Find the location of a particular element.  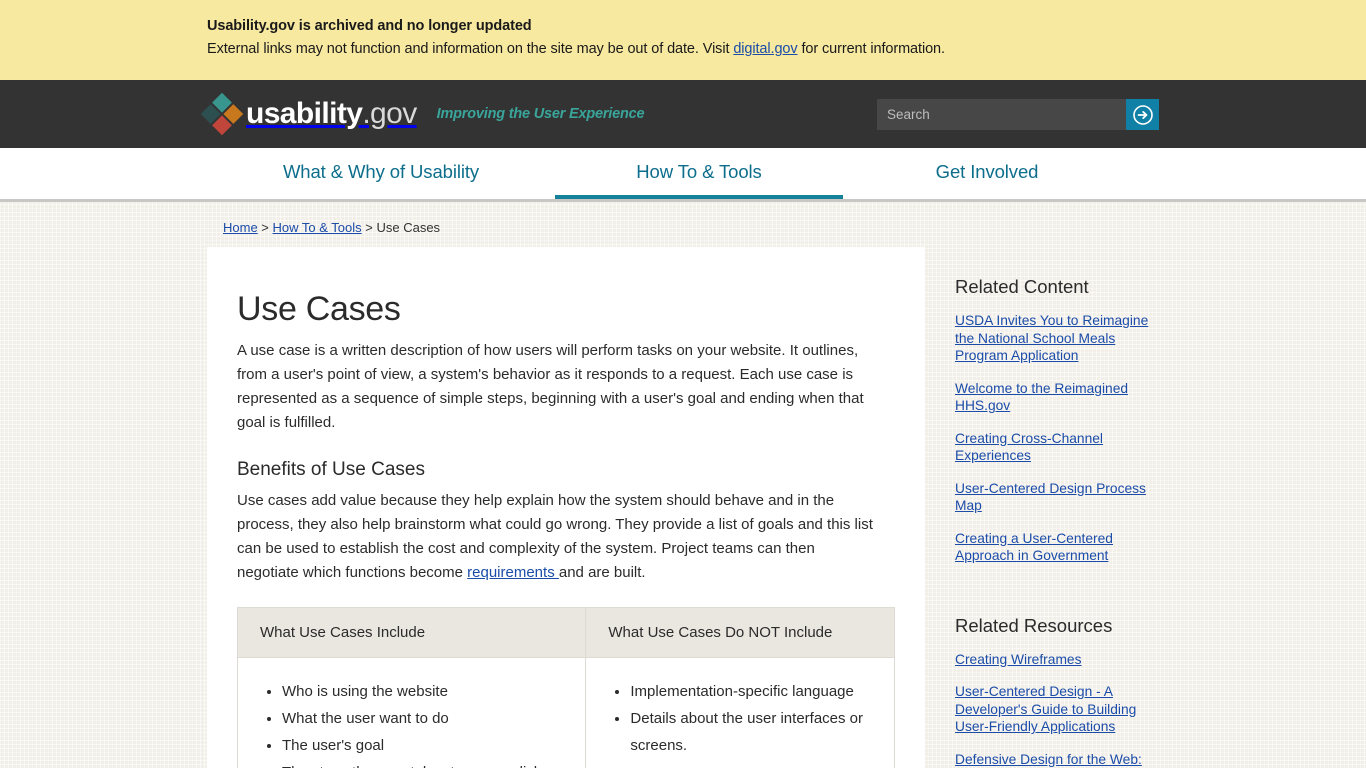

nav-item-what-why-of-usability: What & Why of Usability is located at coordinates (381, 173).